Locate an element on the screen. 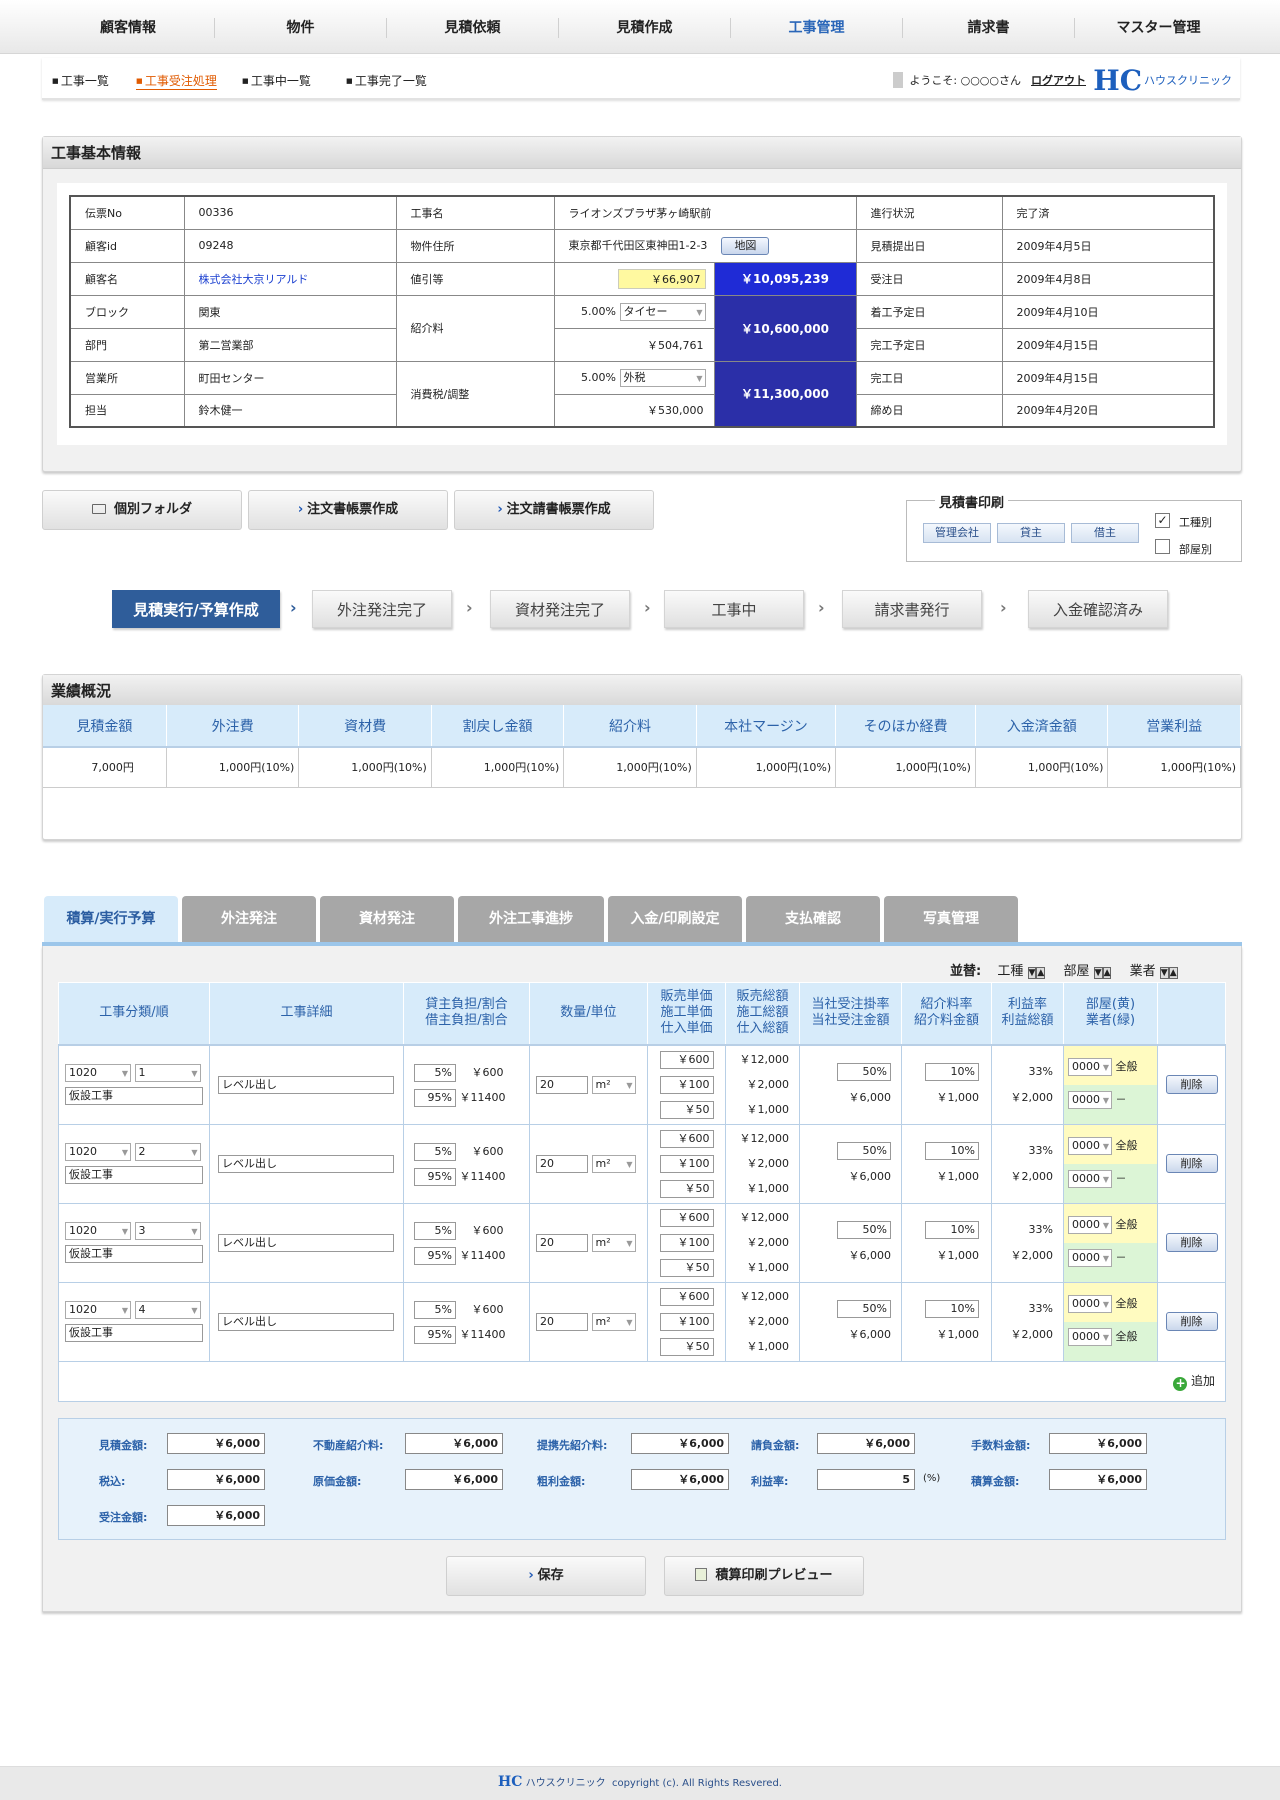  print-manager-button: 管理会社 is located at coordinates (957, 533).